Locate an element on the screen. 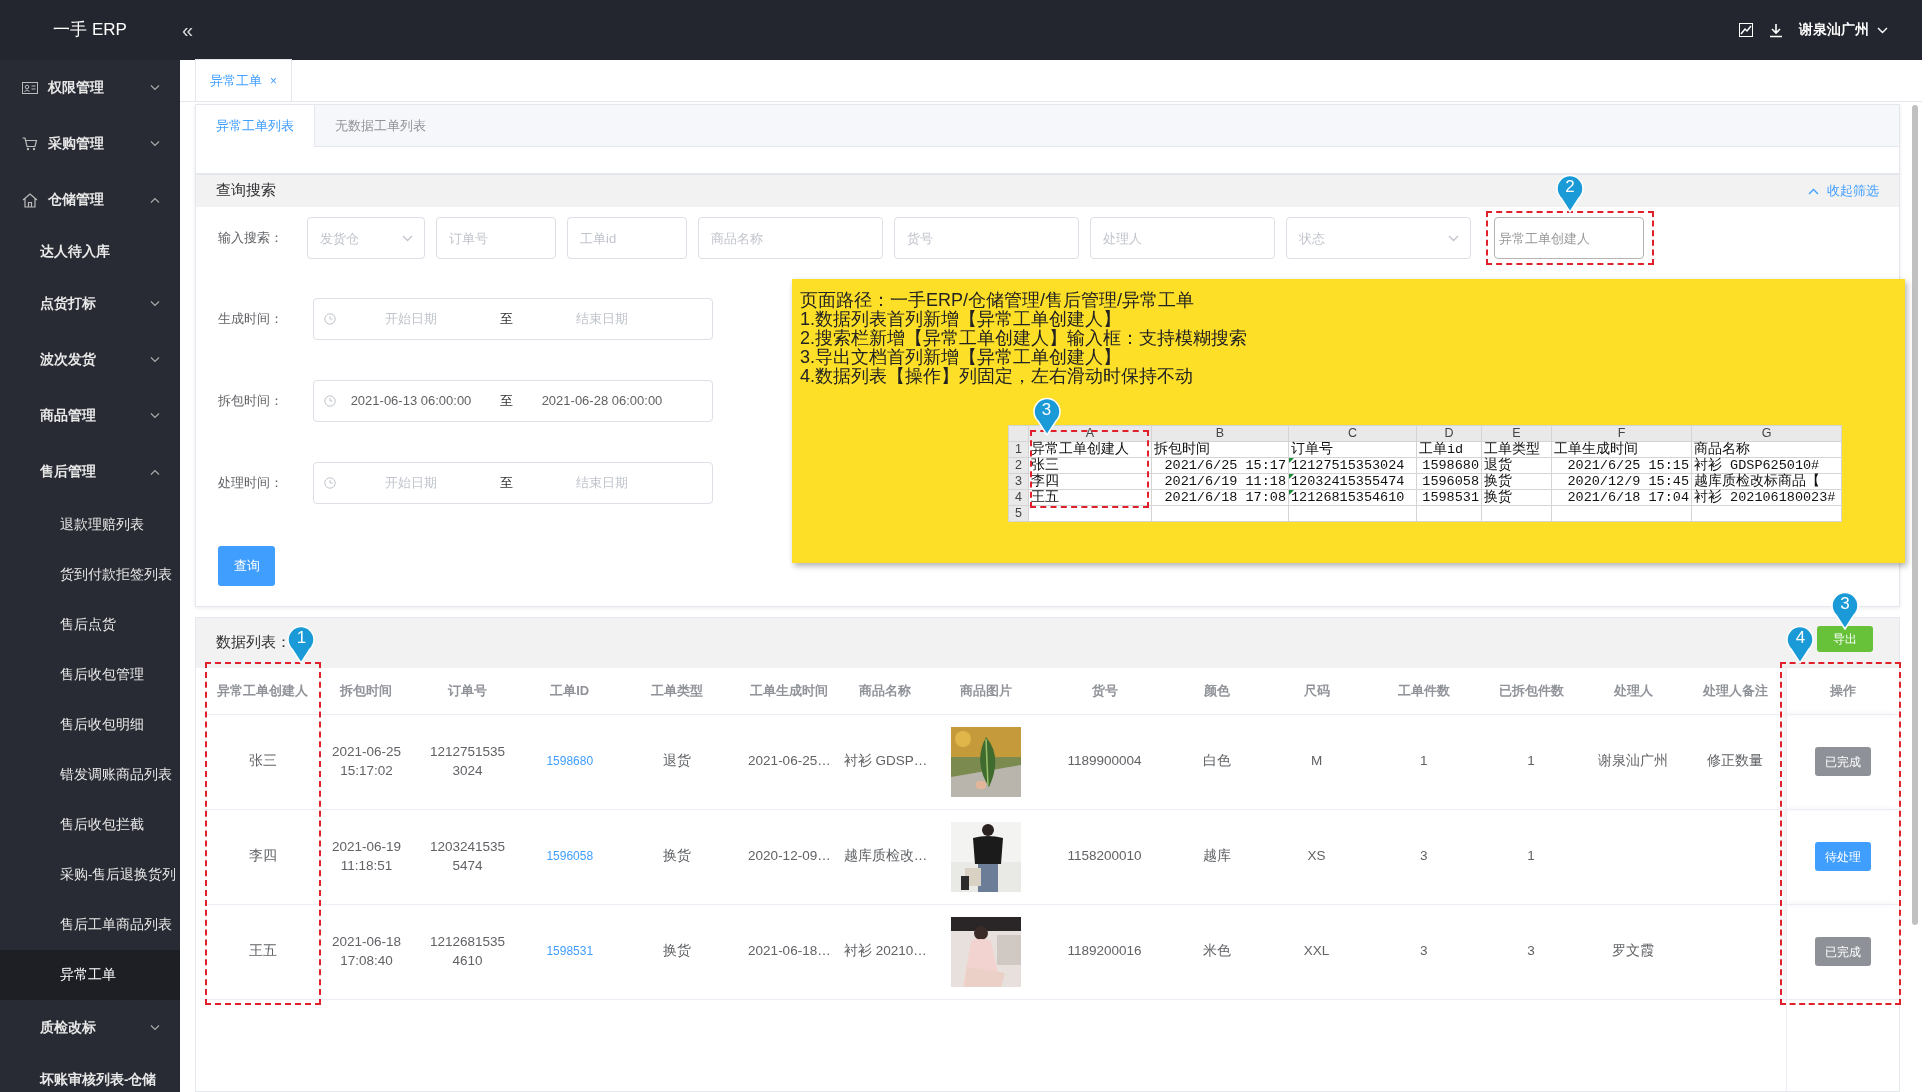  table-cell: 米色 is located at coordinates (1216, 951).